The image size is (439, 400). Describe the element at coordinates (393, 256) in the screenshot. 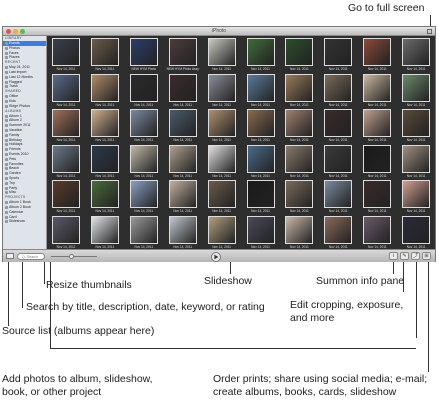

I see `info-button: i` at that location.